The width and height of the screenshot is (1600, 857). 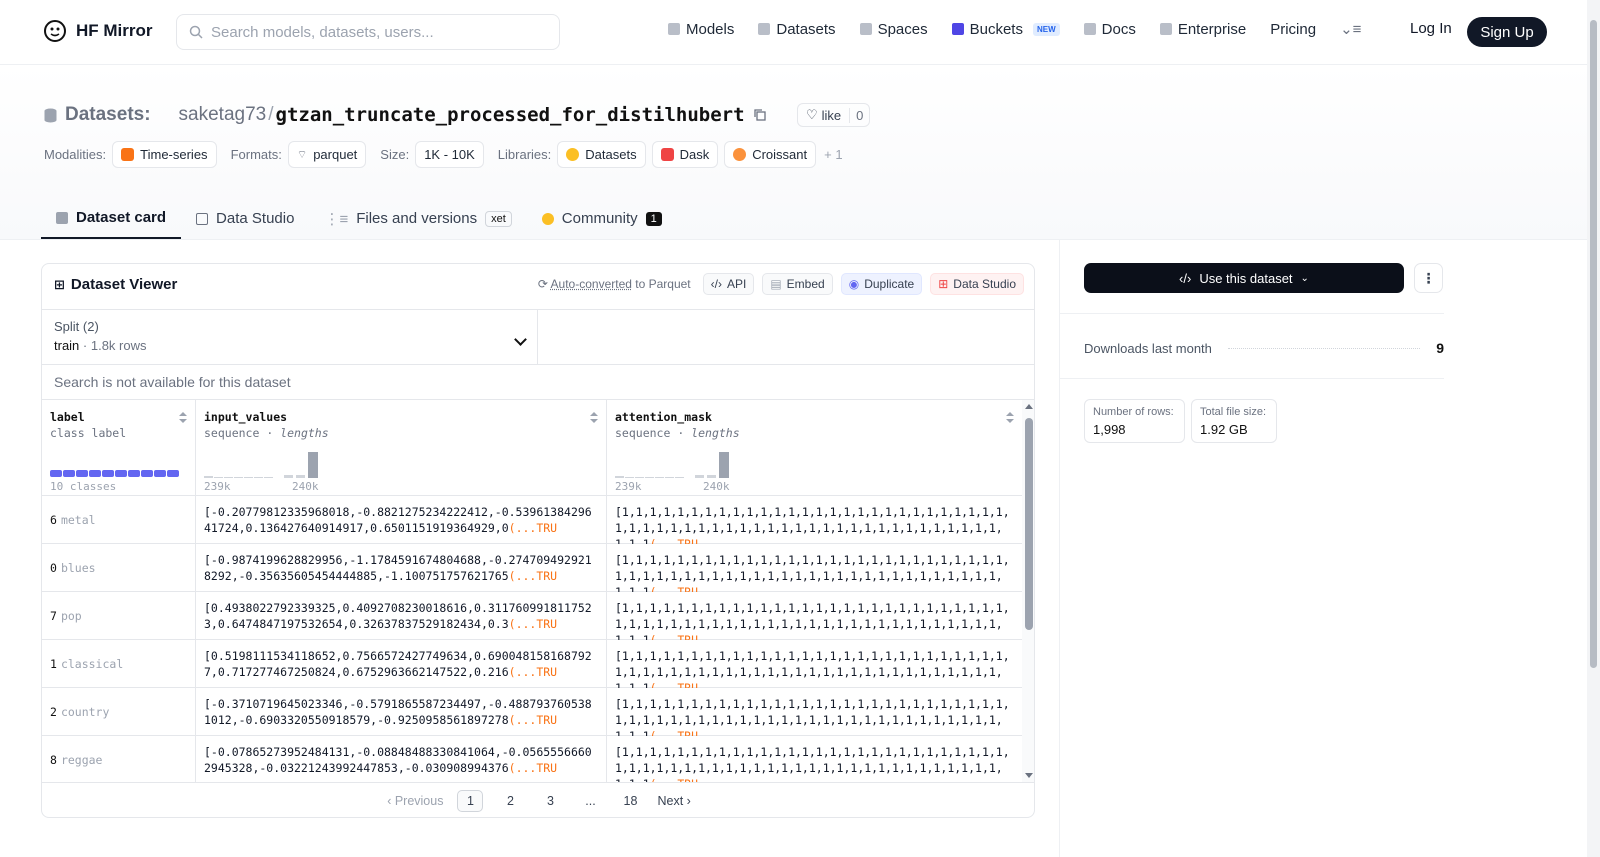 I want to click on hist-bar, so click(x=659, y=477).